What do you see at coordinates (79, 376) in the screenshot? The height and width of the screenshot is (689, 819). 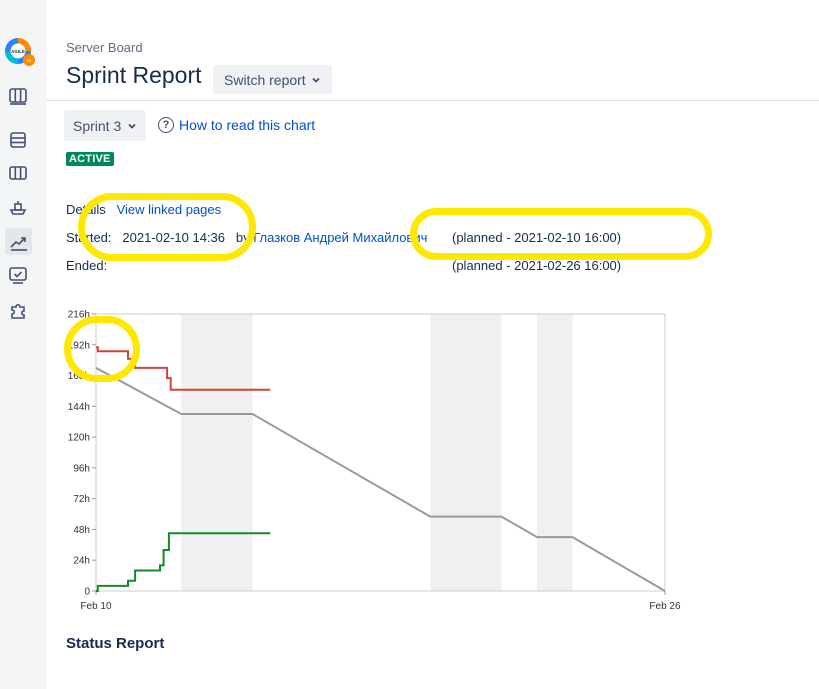 I see `y-tick-label: 168h` at bounding box center [79, 376].